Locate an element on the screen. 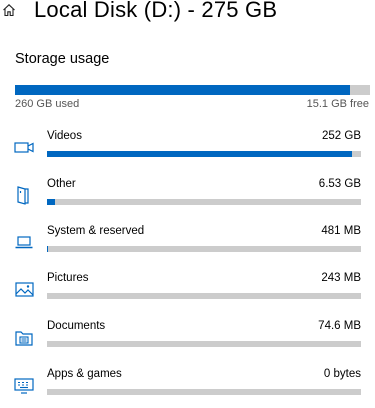  category-documents: Documents 74.6 MB is located at coordinates (187, 340).